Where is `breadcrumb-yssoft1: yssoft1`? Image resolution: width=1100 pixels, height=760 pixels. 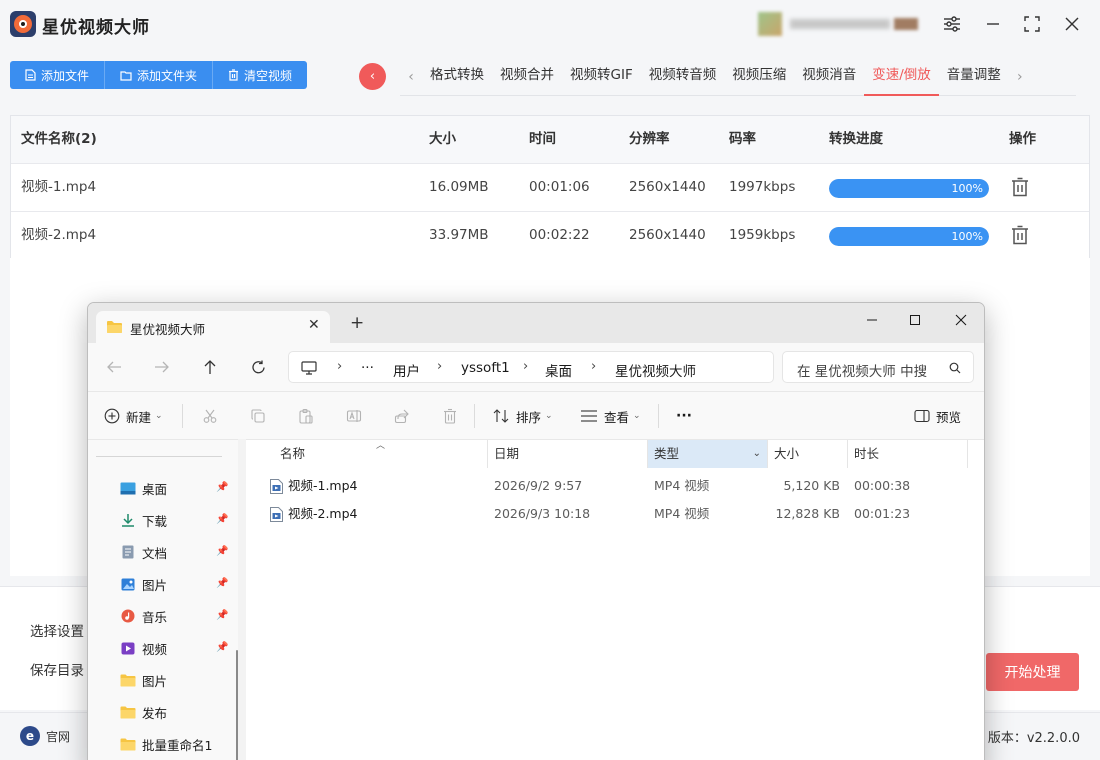 breadcrumb-yssoft1: yssoft1 is located at coordinates (485, 368).